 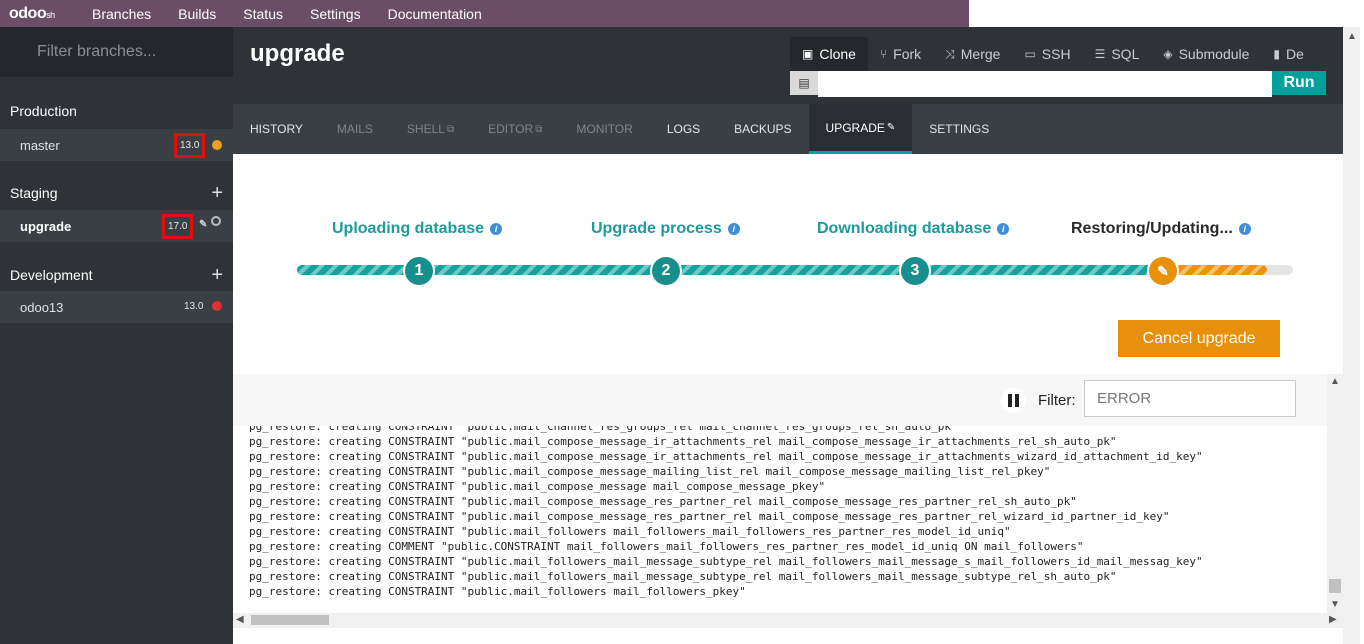 What do you see at coordinates (959, 129) in the screenshot?
I see `tab-settings: SETTINGS` at bounding box center [959, 129].